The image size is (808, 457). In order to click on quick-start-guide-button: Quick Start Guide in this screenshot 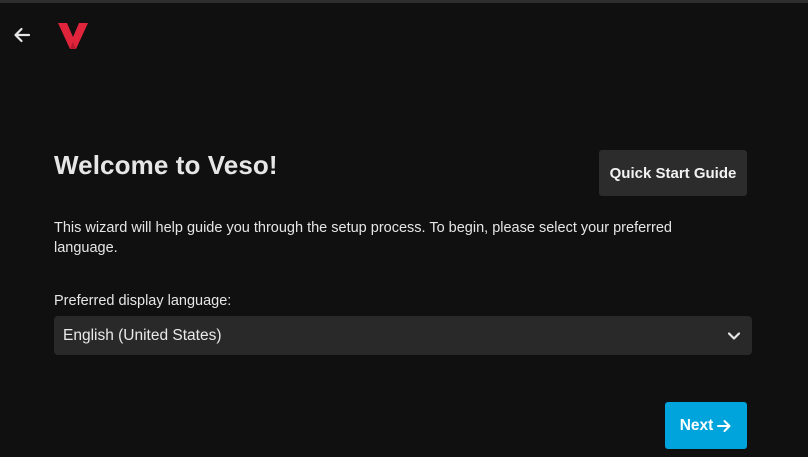, I will do `click(673, 173)`.